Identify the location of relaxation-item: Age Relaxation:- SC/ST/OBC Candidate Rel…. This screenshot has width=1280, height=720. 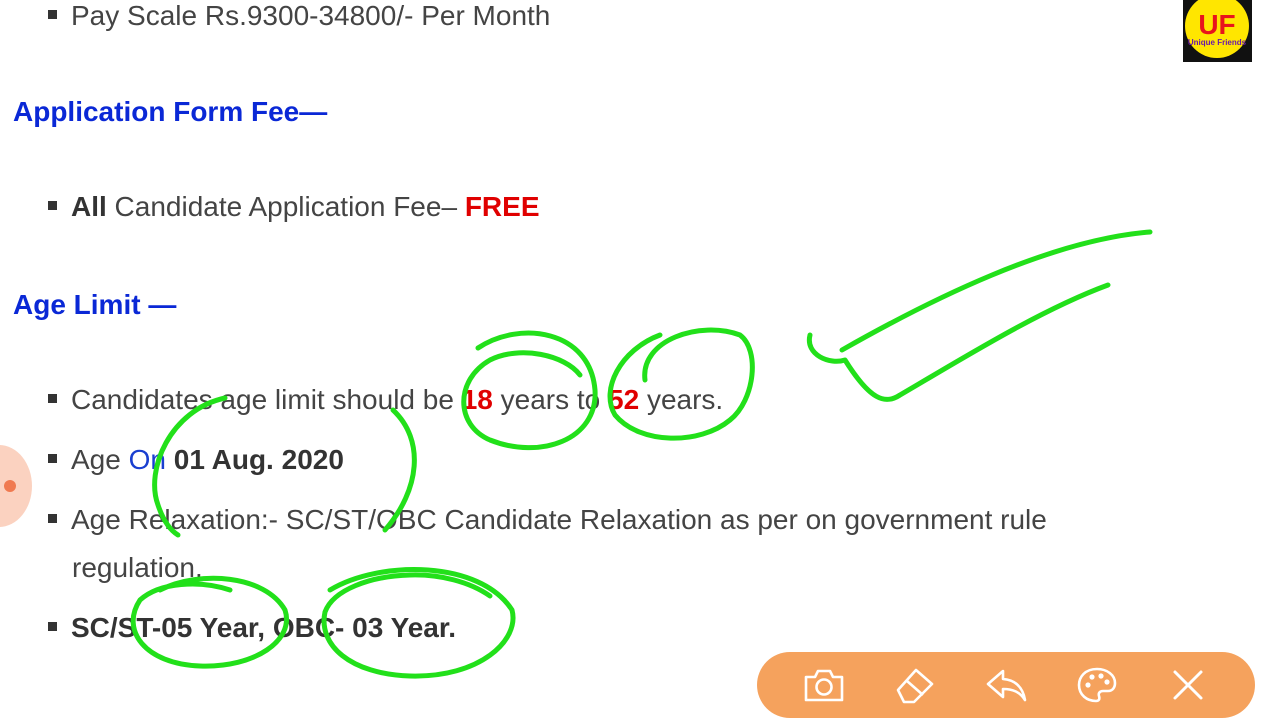
(547, 520).